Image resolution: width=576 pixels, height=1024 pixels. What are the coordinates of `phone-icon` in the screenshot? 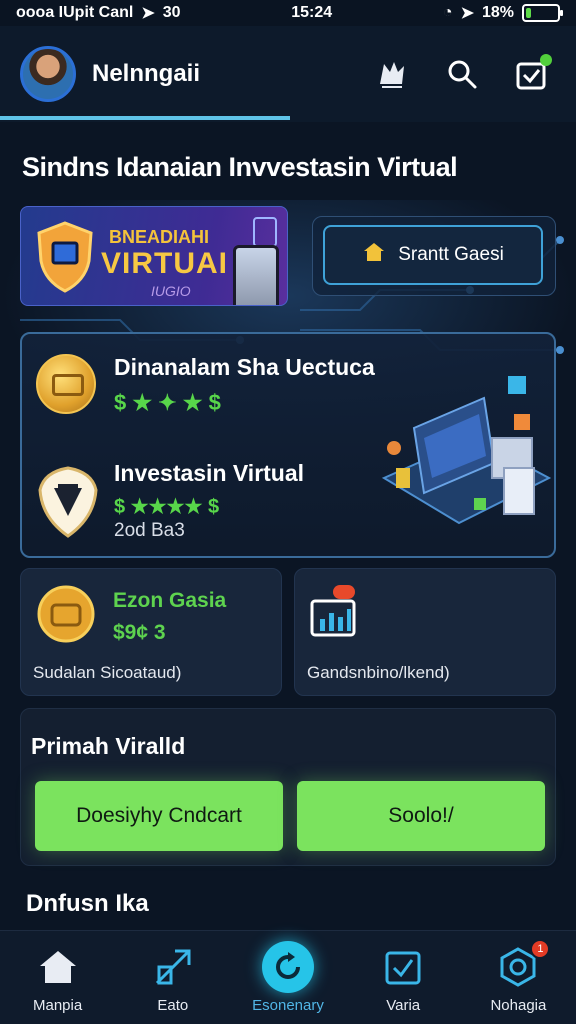 It's located at (256, 275).